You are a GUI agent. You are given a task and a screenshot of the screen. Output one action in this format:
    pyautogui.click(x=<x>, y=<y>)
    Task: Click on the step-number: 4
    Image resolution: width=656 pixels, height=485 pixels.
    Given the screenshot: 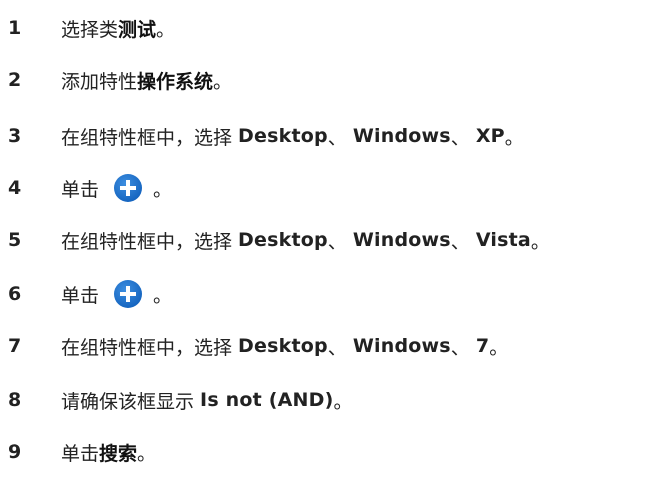 What is the action you would take?
    pyautogui.click(x=15, y=188)
    